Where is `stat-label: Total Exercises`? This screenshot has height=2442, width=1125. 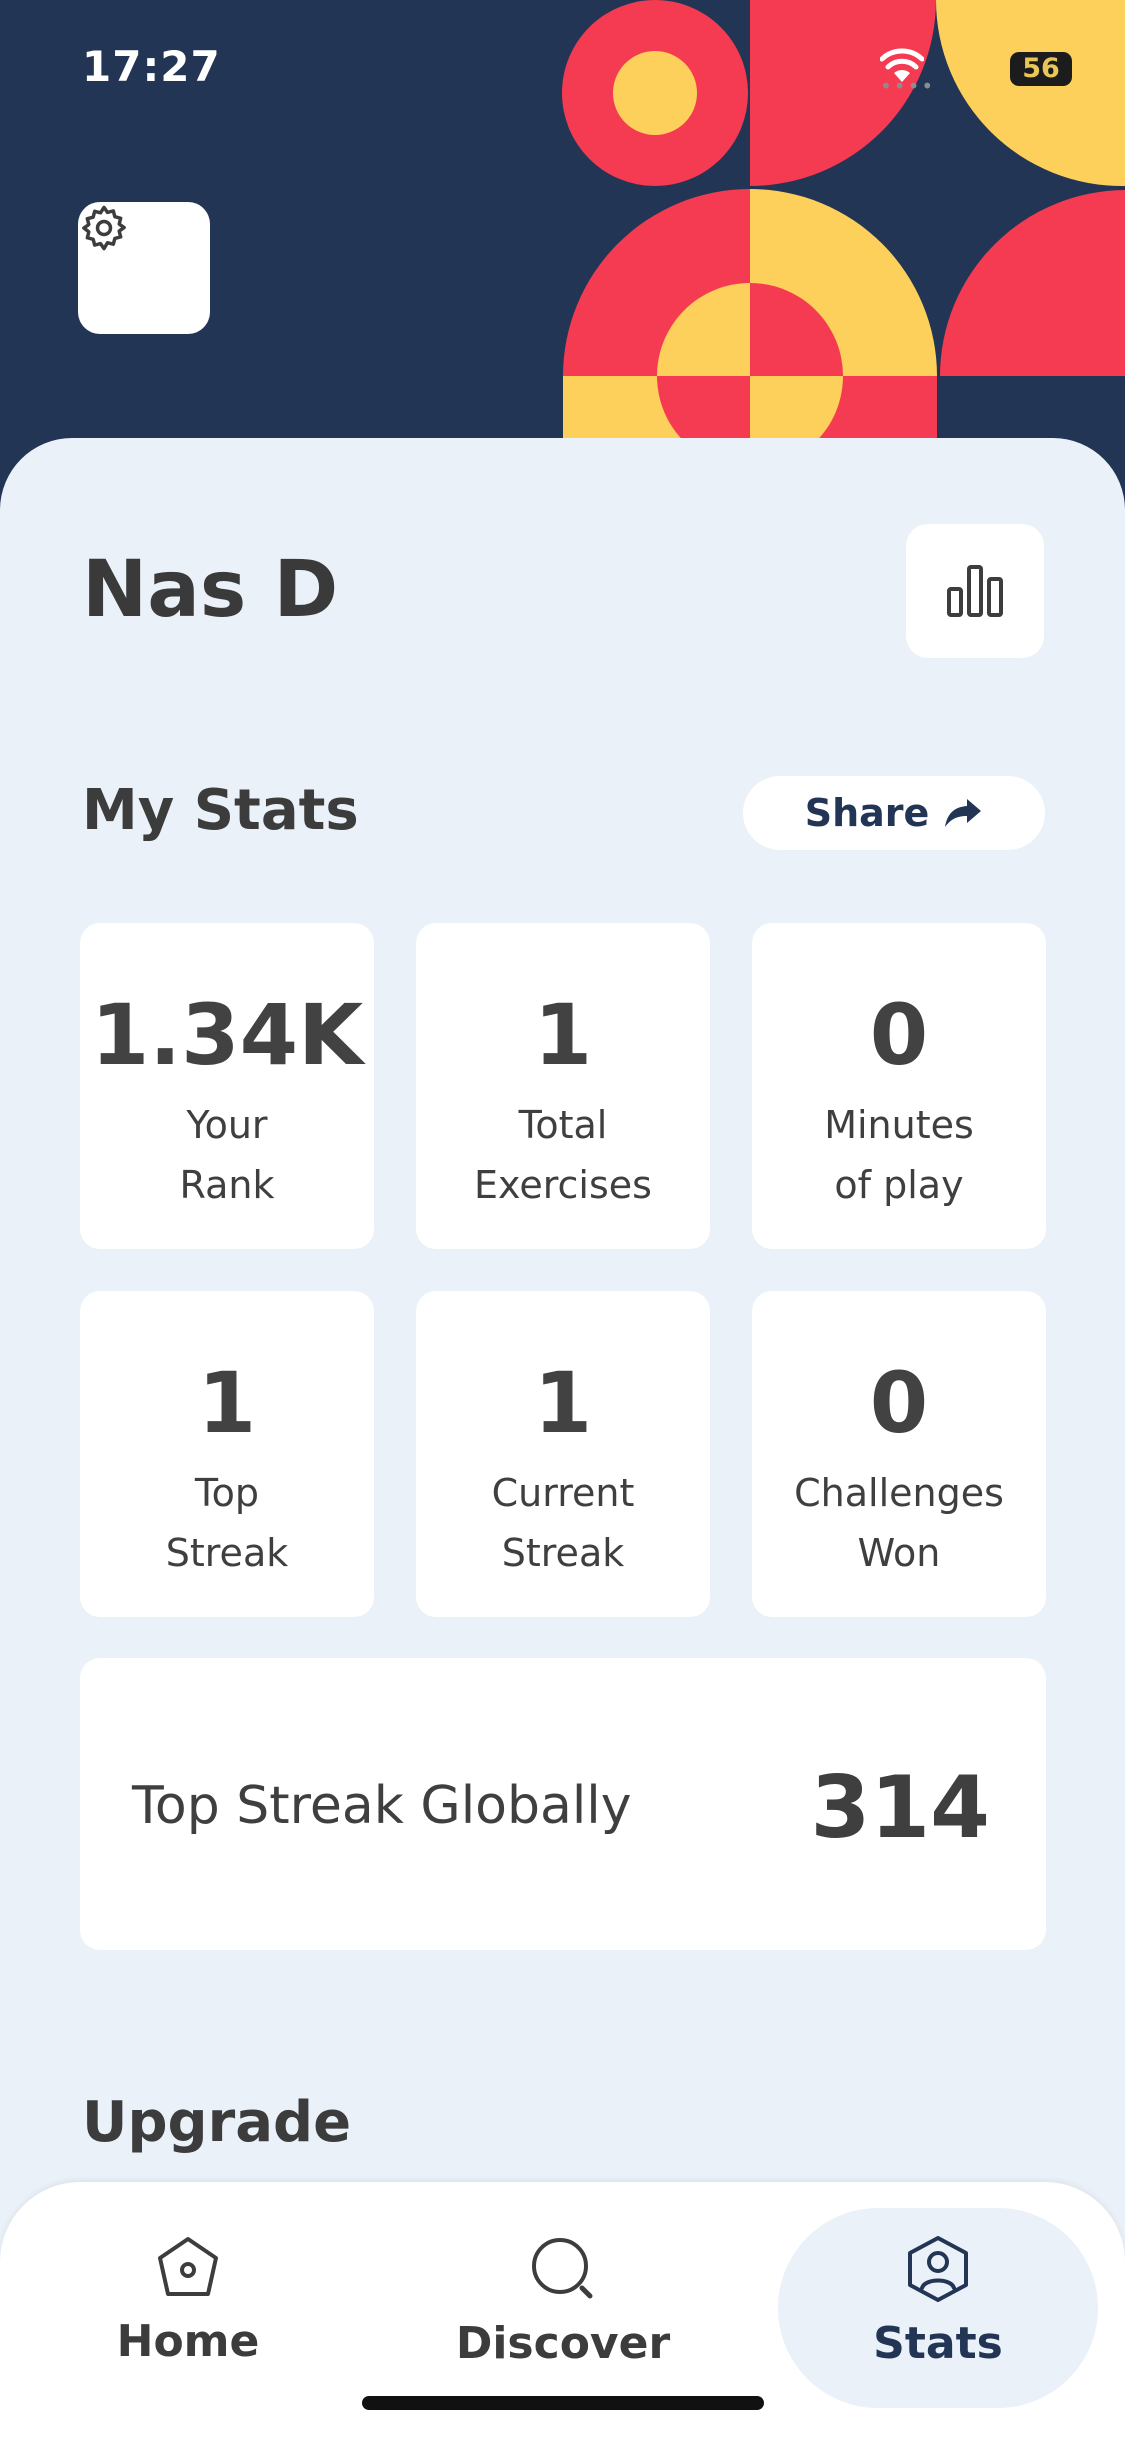
stat-label: Total Exercises is located at coordinates (563, 1155).